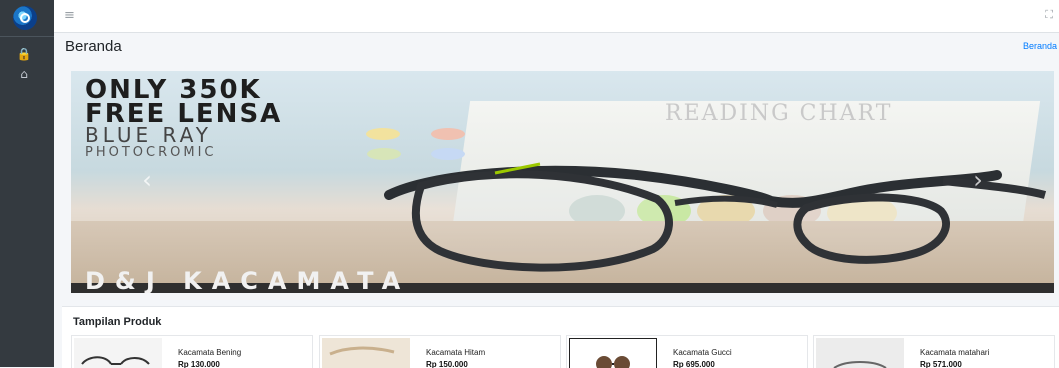  I want to click on product-name: Kacamata matahari, so click(955, 352).